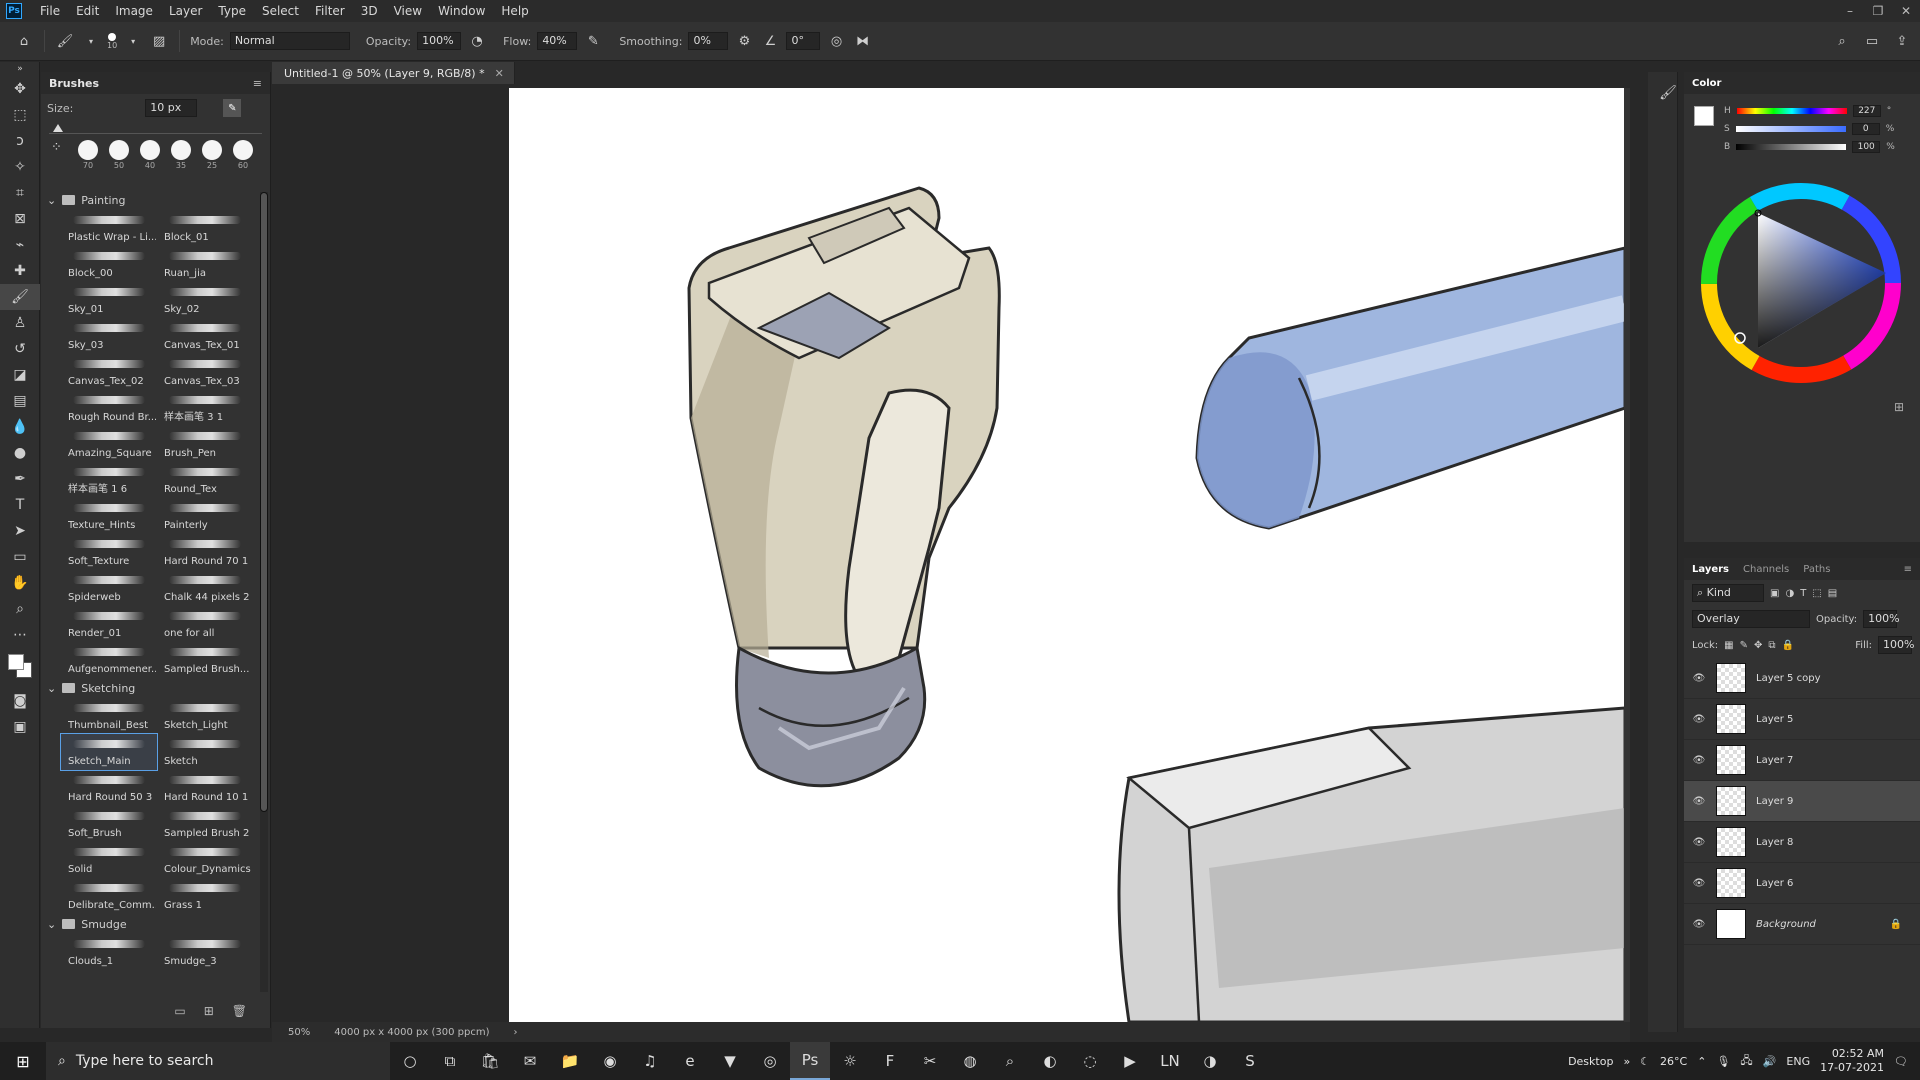 Image resolution: width=1920 pixels, height=1080 pixels. Describe the element at coordinates (205, 264) in the screenshot. I see `brush-preset-item: Ruan_jia` at that location.